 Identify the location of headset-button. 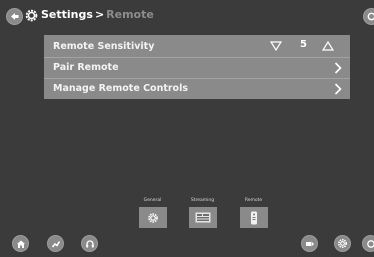
(89, 243).